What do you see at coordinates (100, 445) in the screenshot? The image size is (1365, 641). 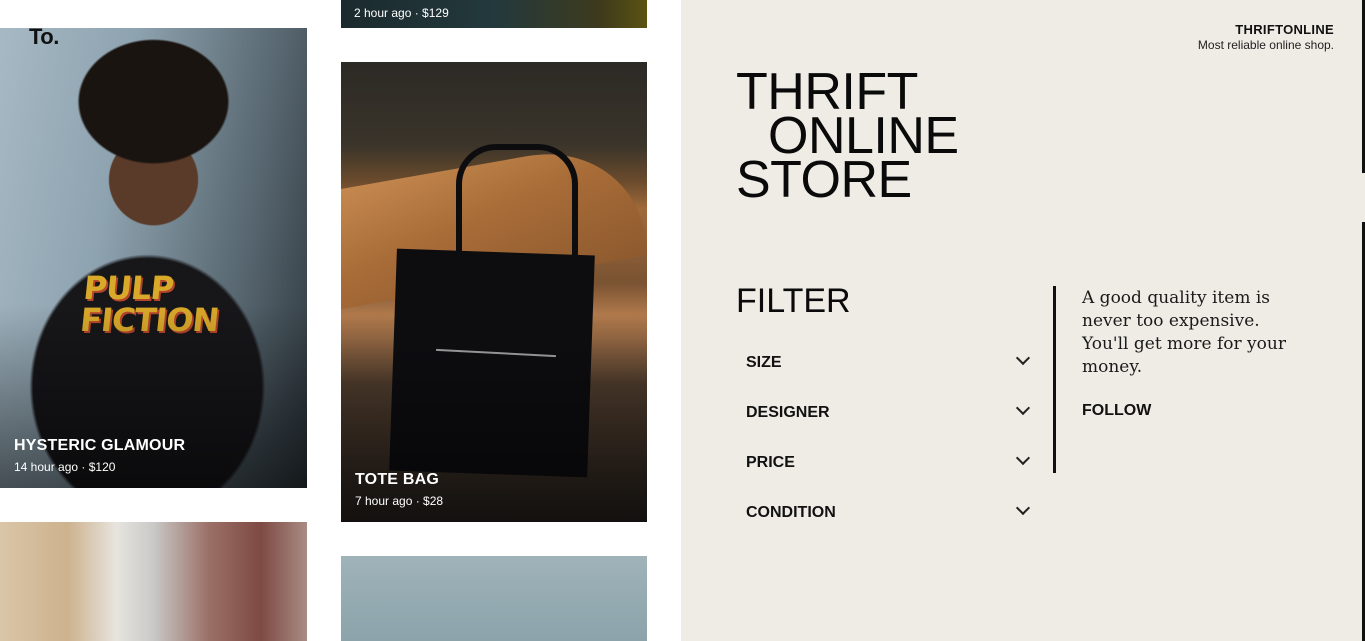 I see `product-title: HYSTERIC GLAMOUR` at bounding box center [100, 445].